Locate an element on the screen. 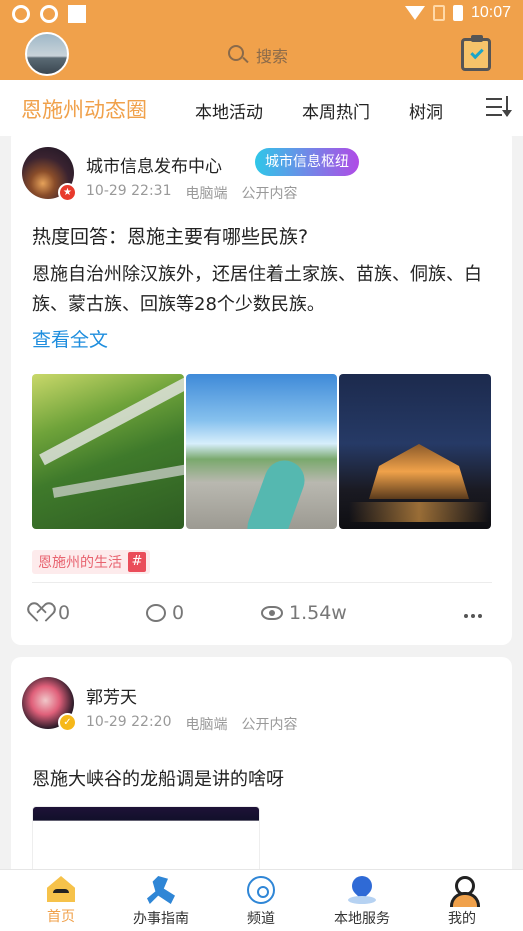 The height and width of the screenshot is (931, 523). battery-icon is located at coordinates (457, 13).